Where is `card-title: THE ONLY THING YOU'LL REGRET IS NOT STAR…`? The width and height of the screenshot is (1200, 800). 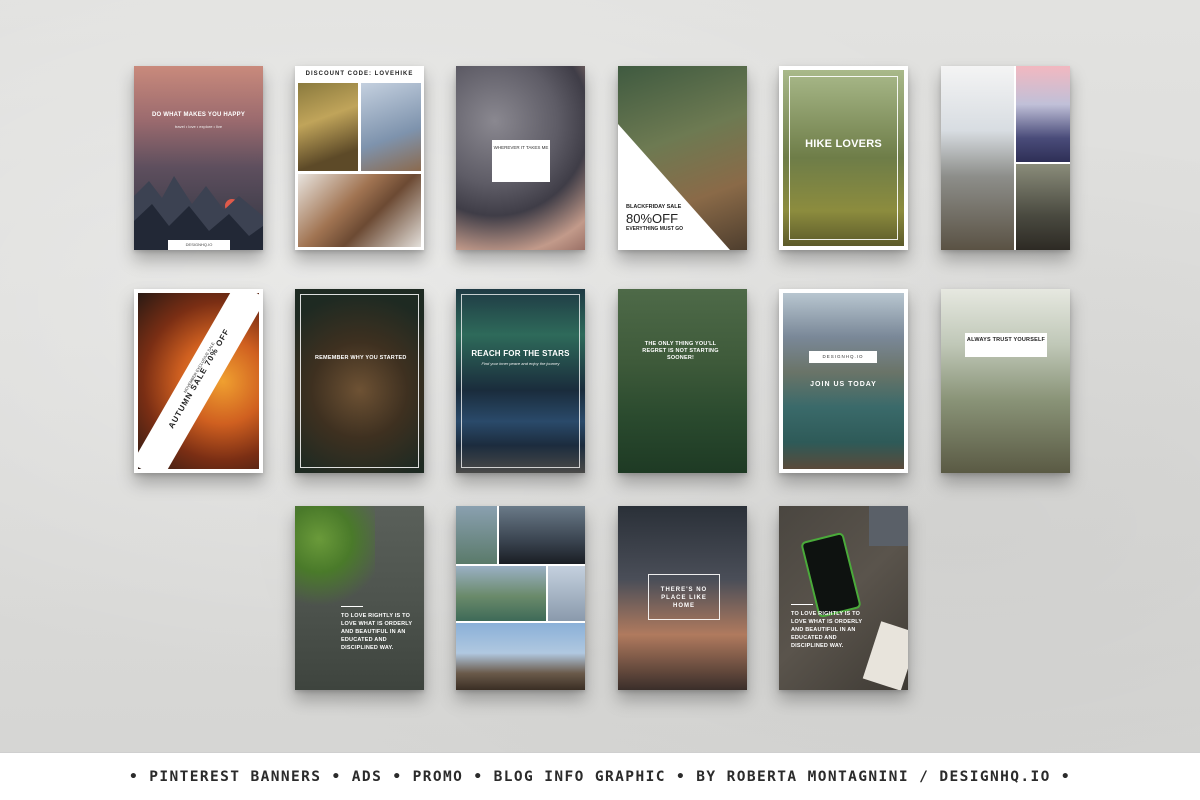
card-title: THE ONLY THING YOU'LL REGRET IS NOT STAR… is located at coordinates (680, 351).